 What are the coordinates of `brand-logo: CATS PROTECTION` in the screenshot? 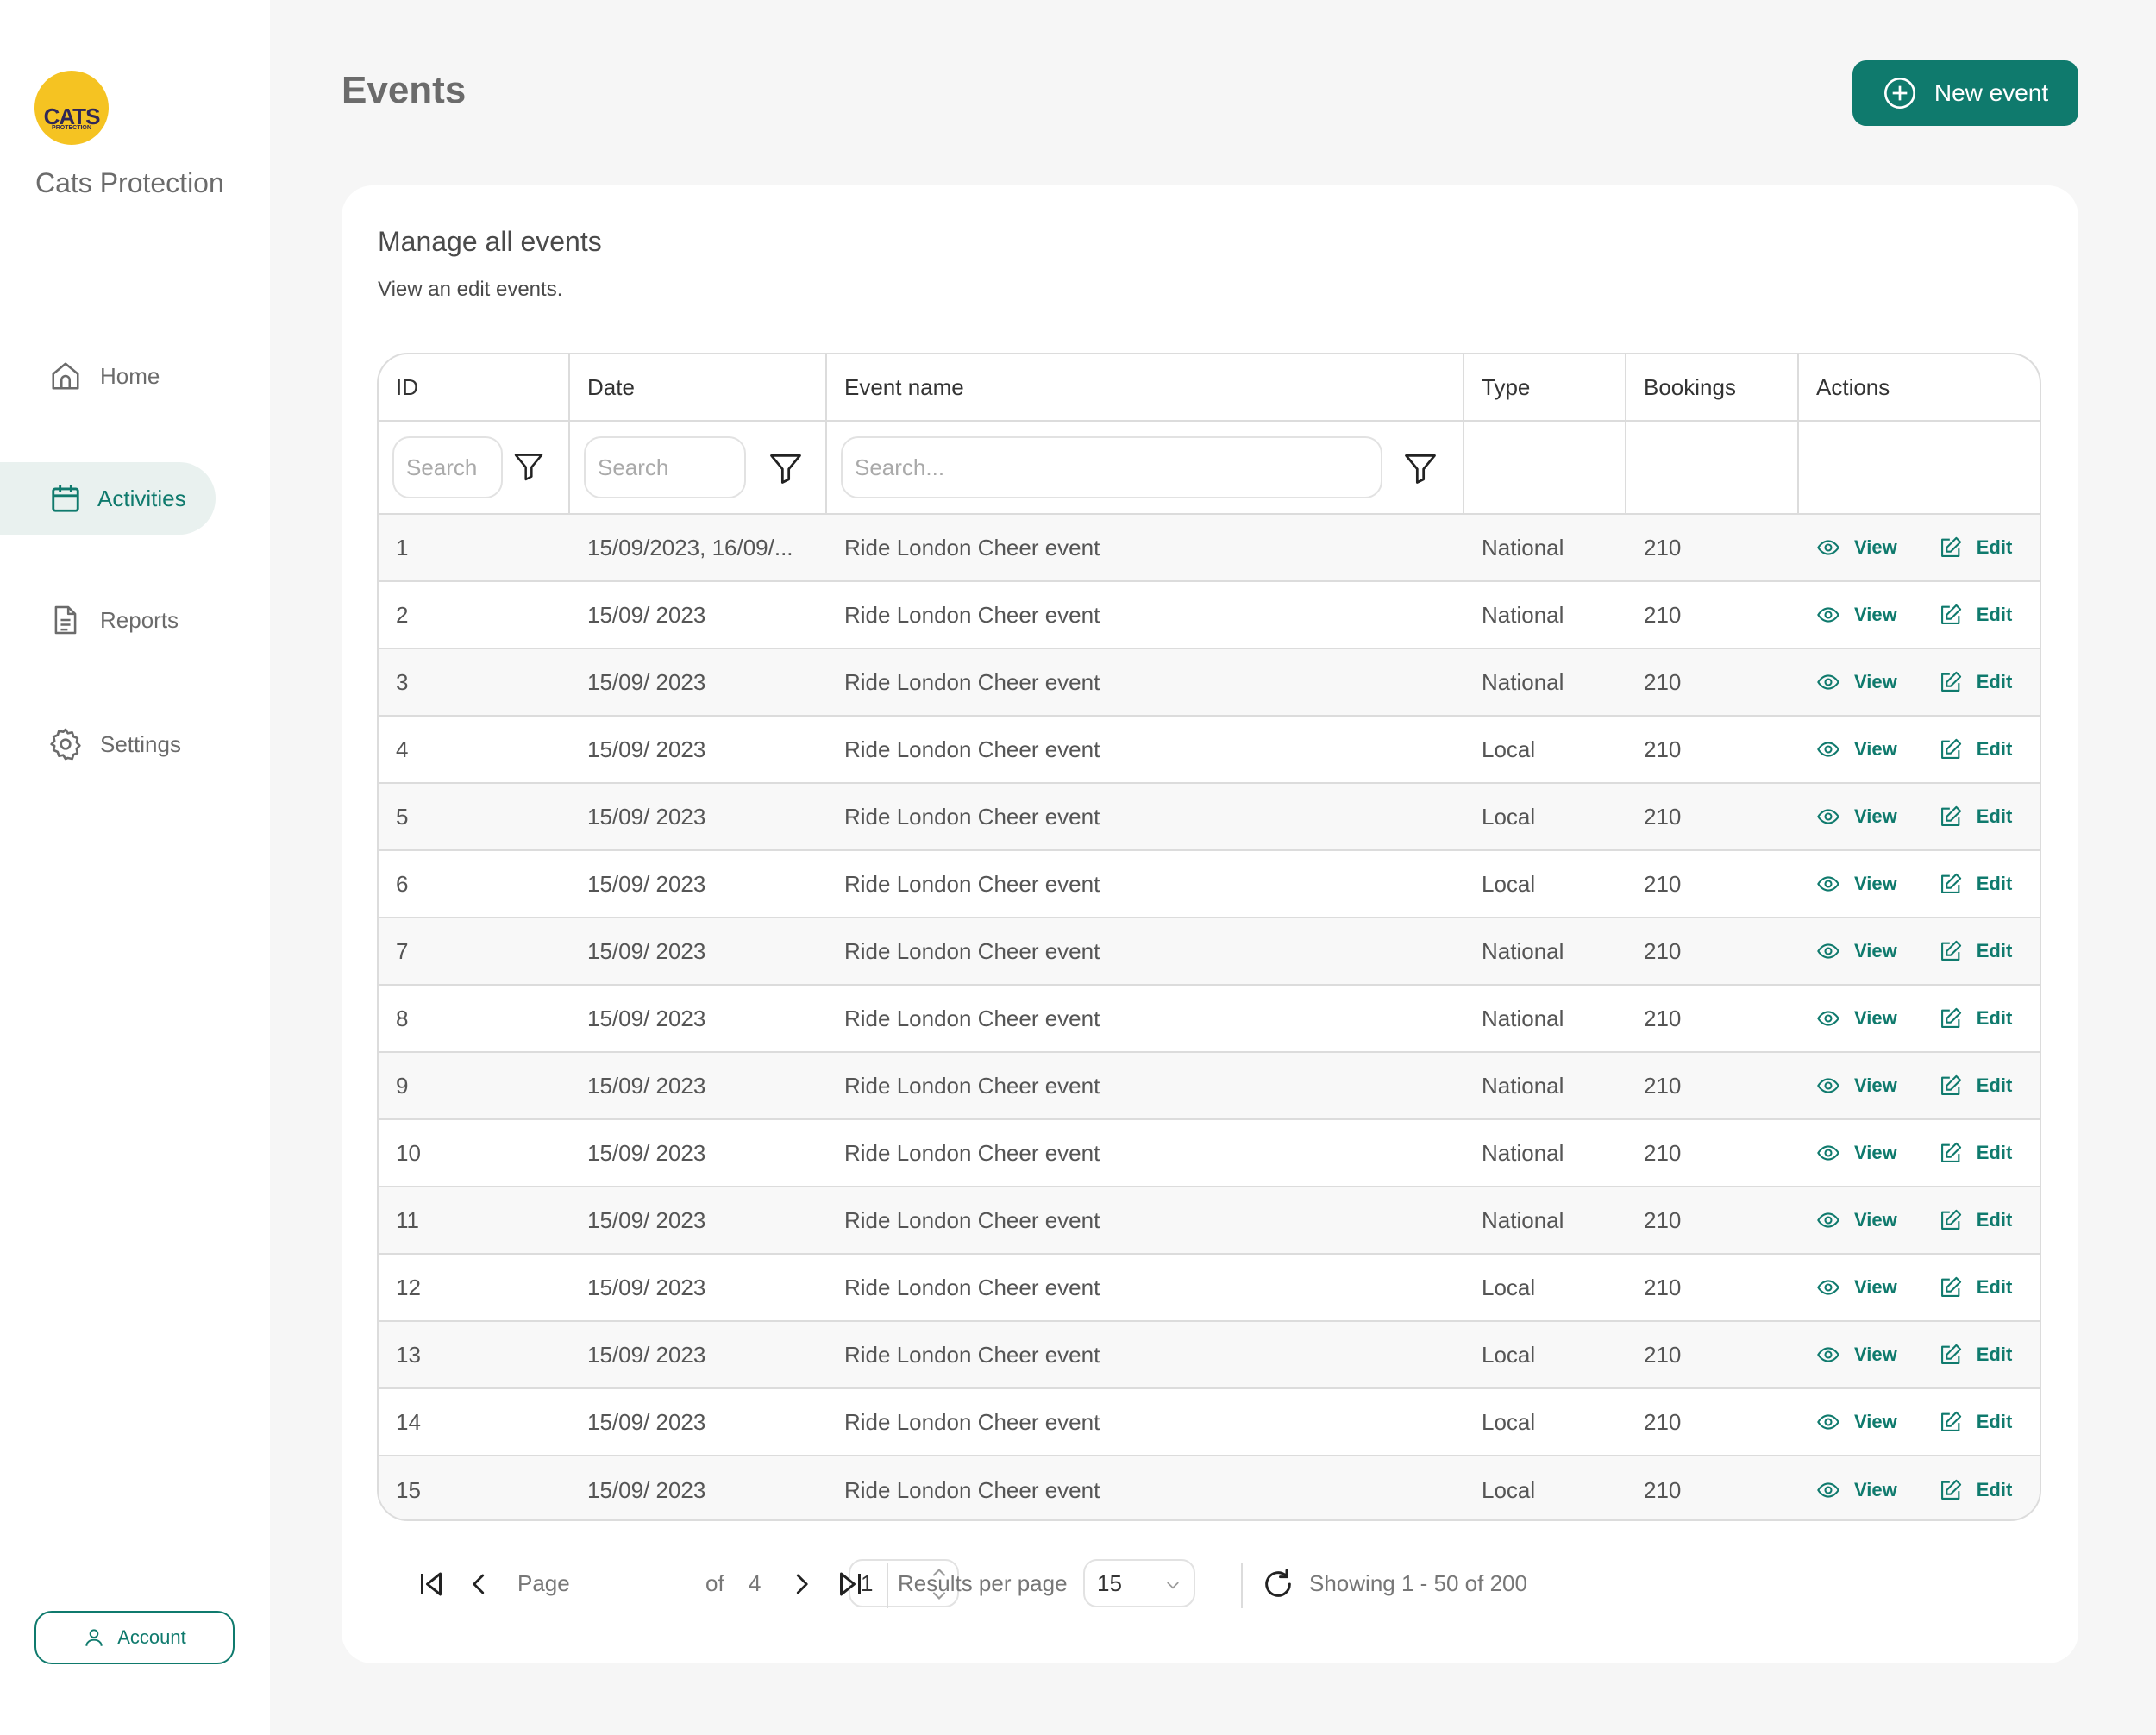 It's located at (71, 108).